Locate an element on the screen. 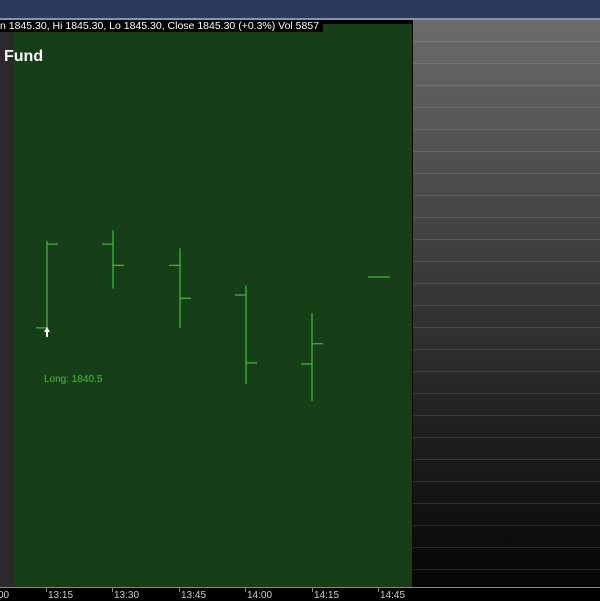 The width and height of the screenshot is (600, 601). time-axis-label: 13:15 is located at coordinates (61, 595).